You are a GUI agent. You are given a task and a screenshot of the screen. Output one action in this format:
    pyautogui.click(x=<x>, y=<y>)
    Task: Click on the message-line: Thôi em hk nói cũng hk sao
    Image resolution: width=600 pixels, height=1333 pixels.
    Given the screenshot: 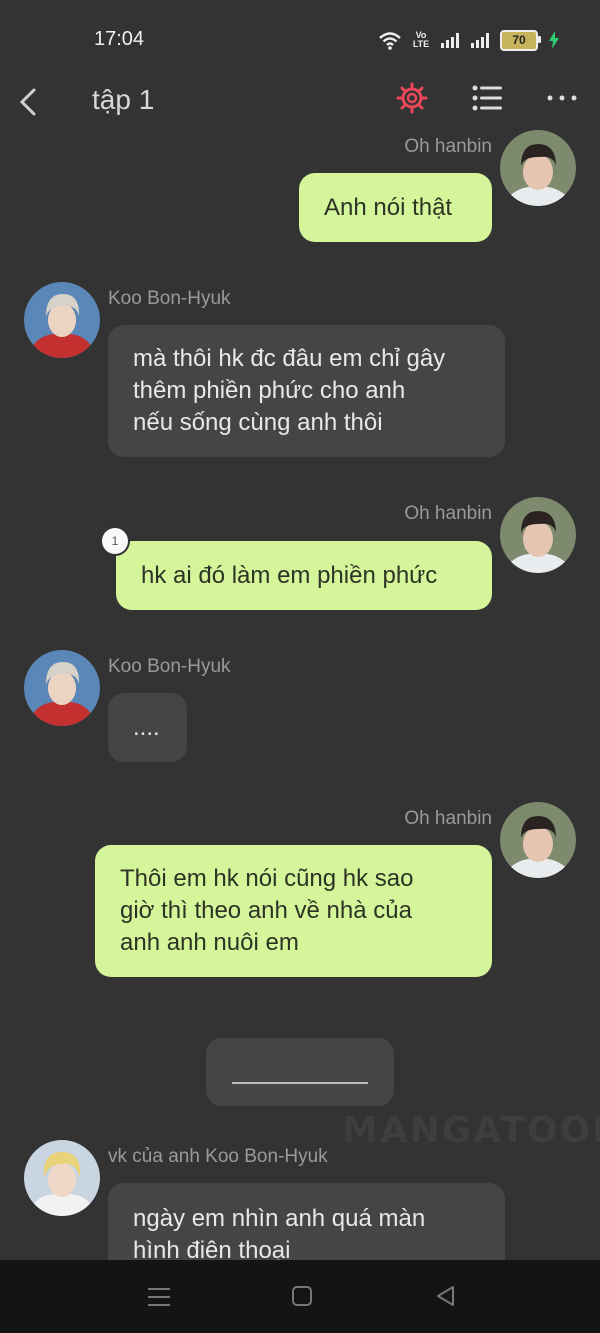 What is the action you would take?
    pyautogui.click(x=267, y=878)
    